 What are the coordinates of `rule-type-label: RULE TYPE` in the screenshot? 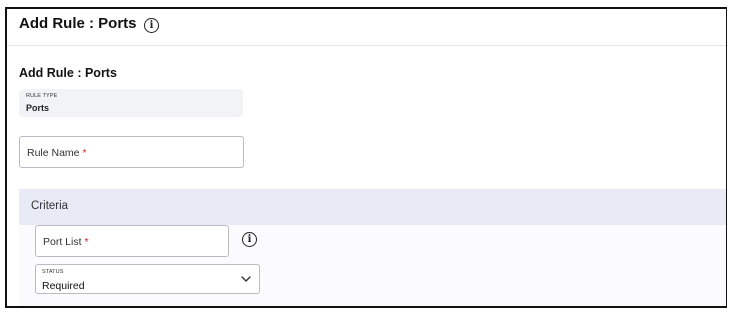 It's located at (42, 96).